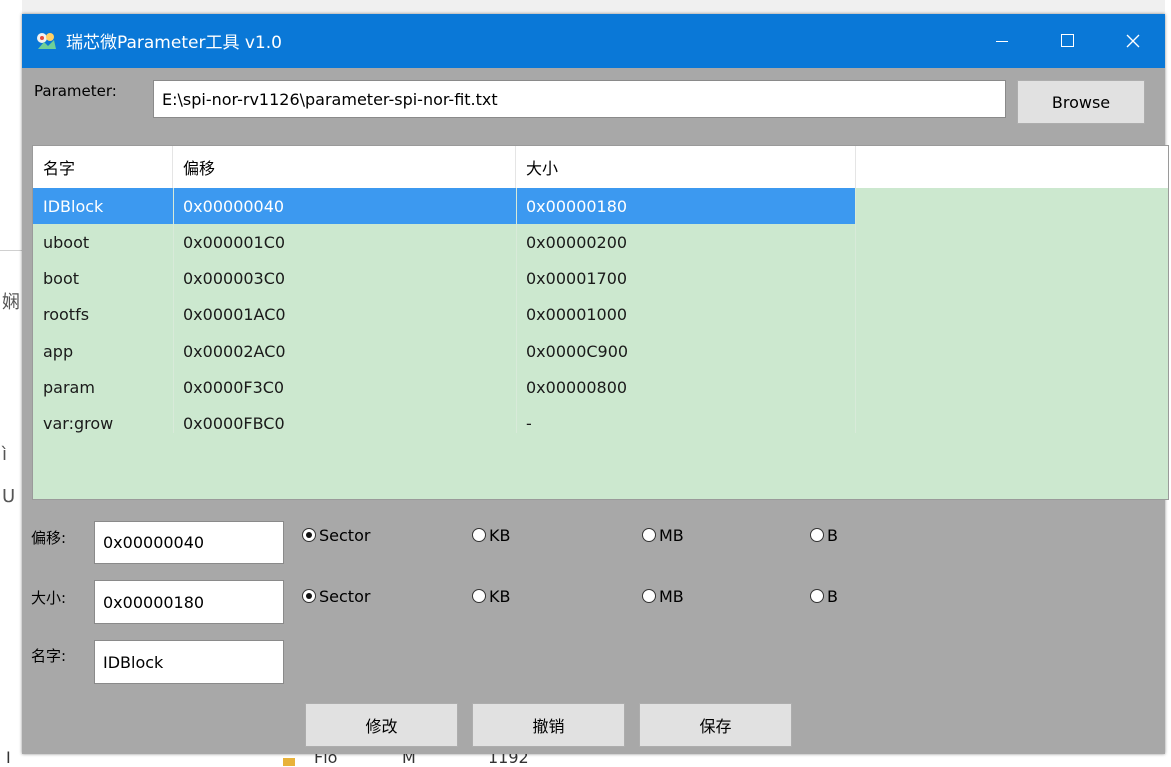 The height and width of the screenshot is (767, 1171). What do you see at coordinates (577, 315) in the screenshot?
I see `table-cell-size: 0x00001000` at bounding box center [577, 315].